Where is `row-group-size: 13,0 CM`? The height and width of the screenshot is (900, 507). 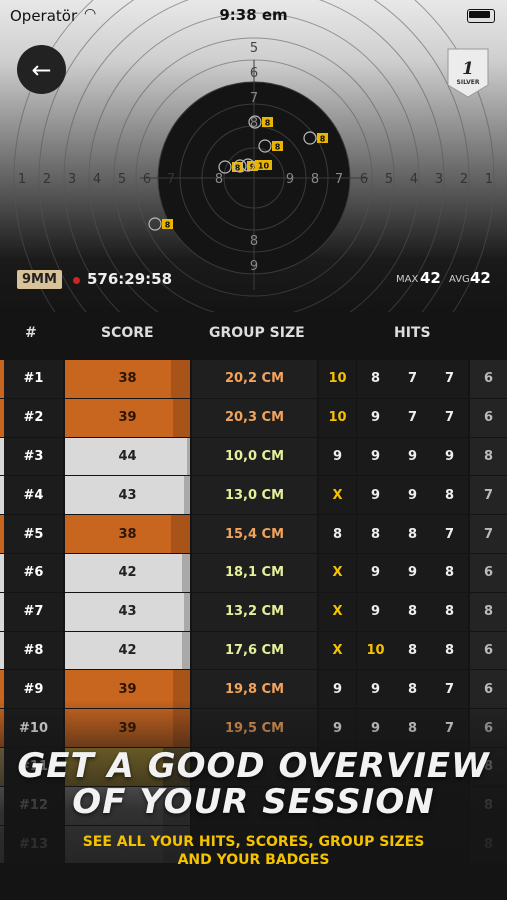 row-group-size: 13,0 CM is located at coordinates (254, 495).